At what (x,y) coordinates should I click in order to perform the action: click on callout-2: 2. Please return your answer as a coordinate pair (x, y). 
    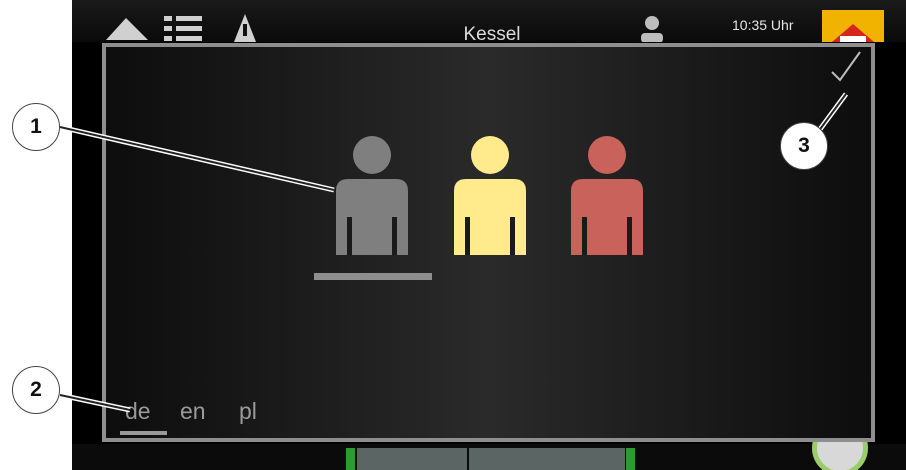
    Looking at the image, I should click on (36, 390).